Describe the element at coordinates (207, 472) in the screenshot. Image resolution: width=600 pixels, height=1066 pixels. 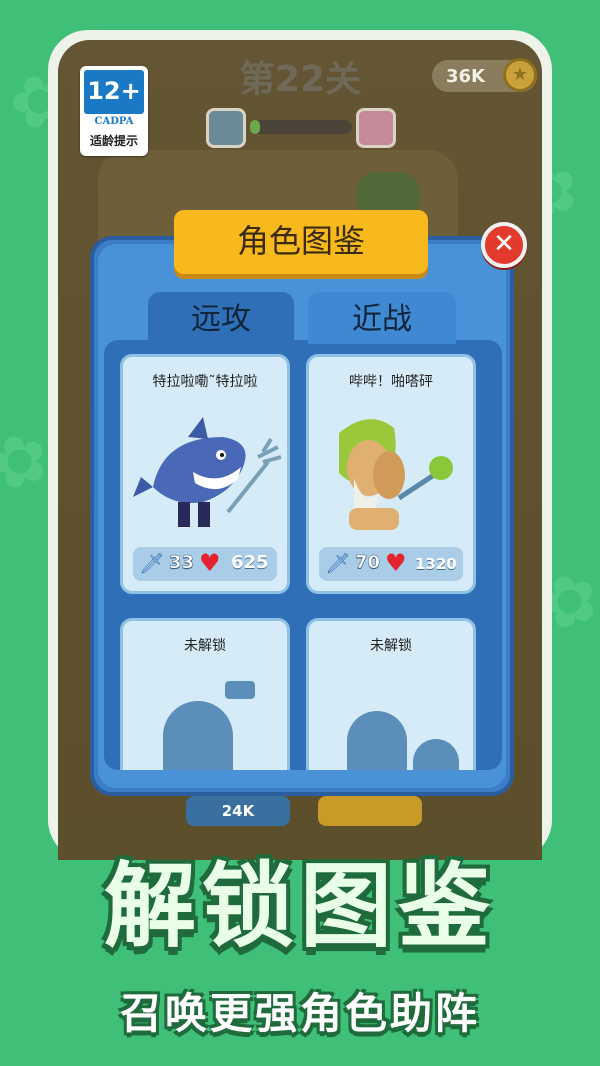
I see `shark-character-icon` at that location.